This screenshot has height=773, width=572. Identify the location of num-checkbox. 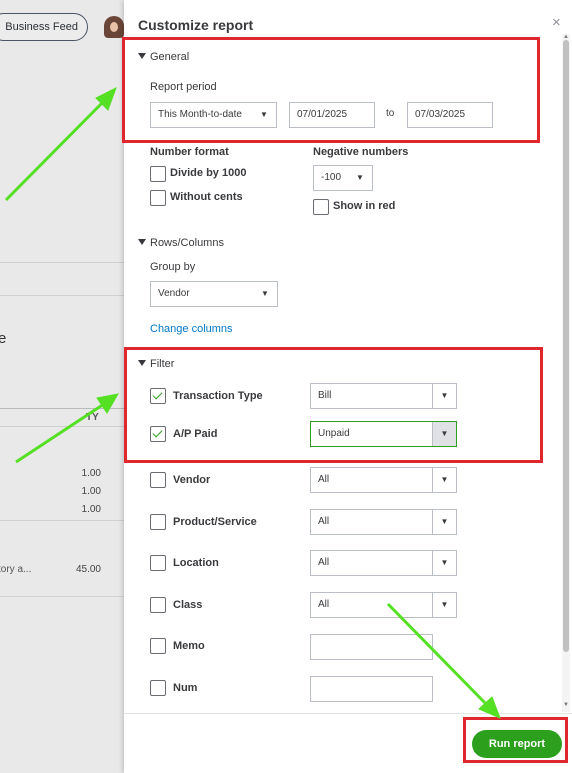
(158, 688).